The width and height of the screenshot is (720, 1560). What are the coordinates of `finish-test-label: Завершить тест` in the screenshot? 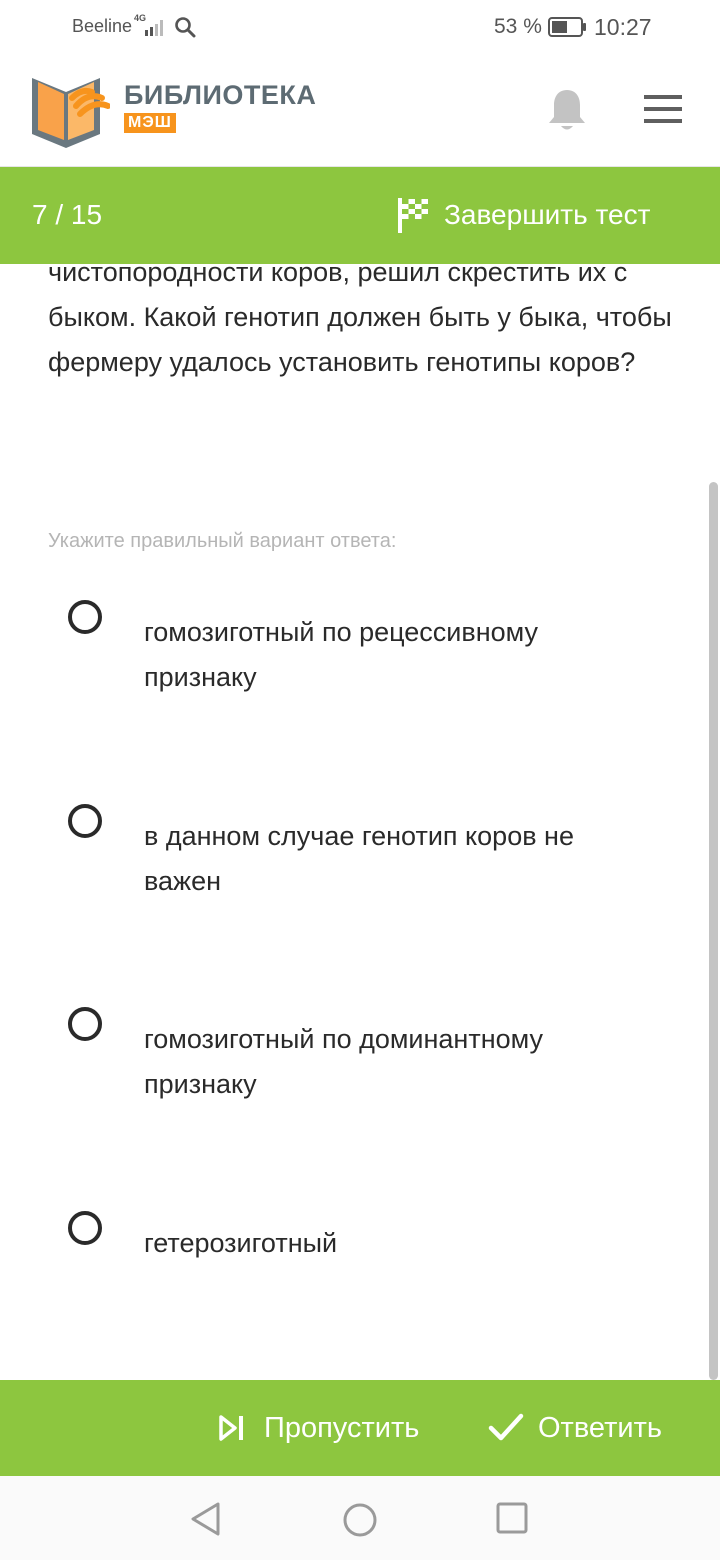 It's located at (547, 214).